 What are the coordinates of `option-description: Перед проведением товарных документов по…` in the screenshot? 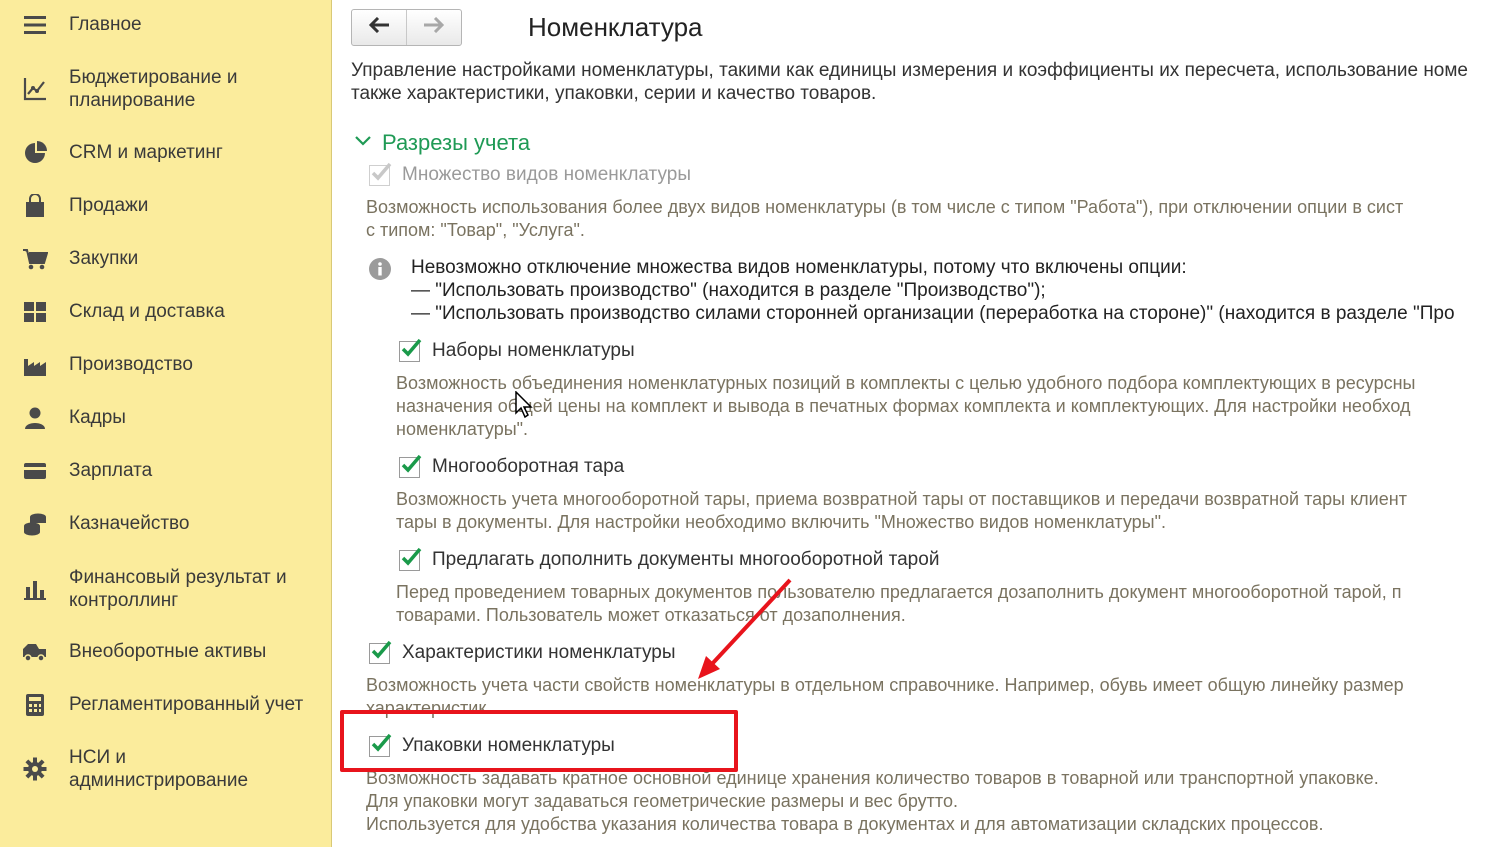 It's located at (899, 604).